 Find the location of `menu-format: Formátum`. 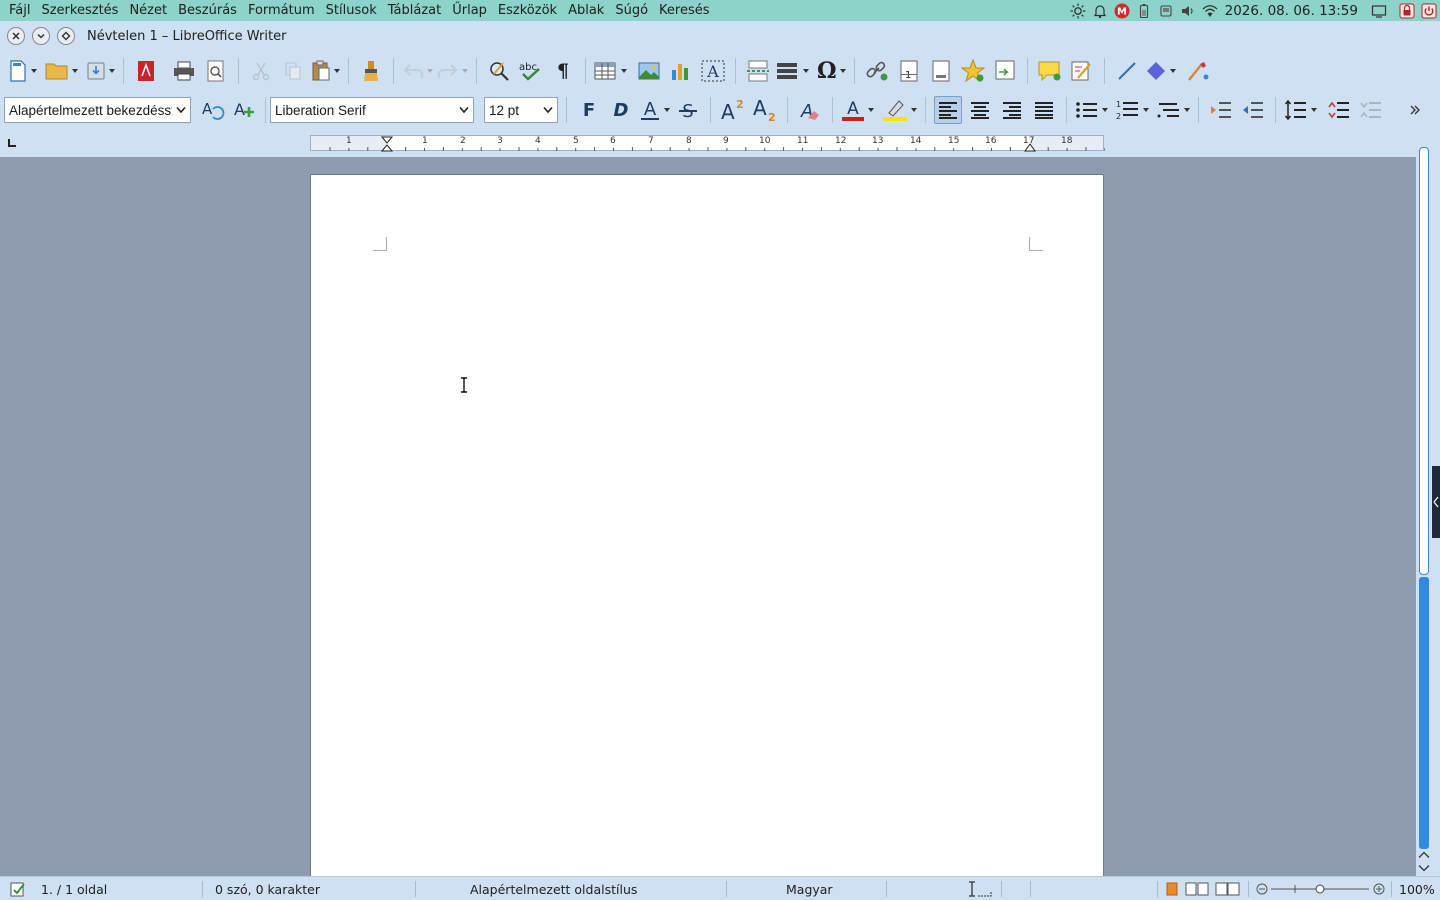

menu-format: Formátum is located at coordinates (281, 10).